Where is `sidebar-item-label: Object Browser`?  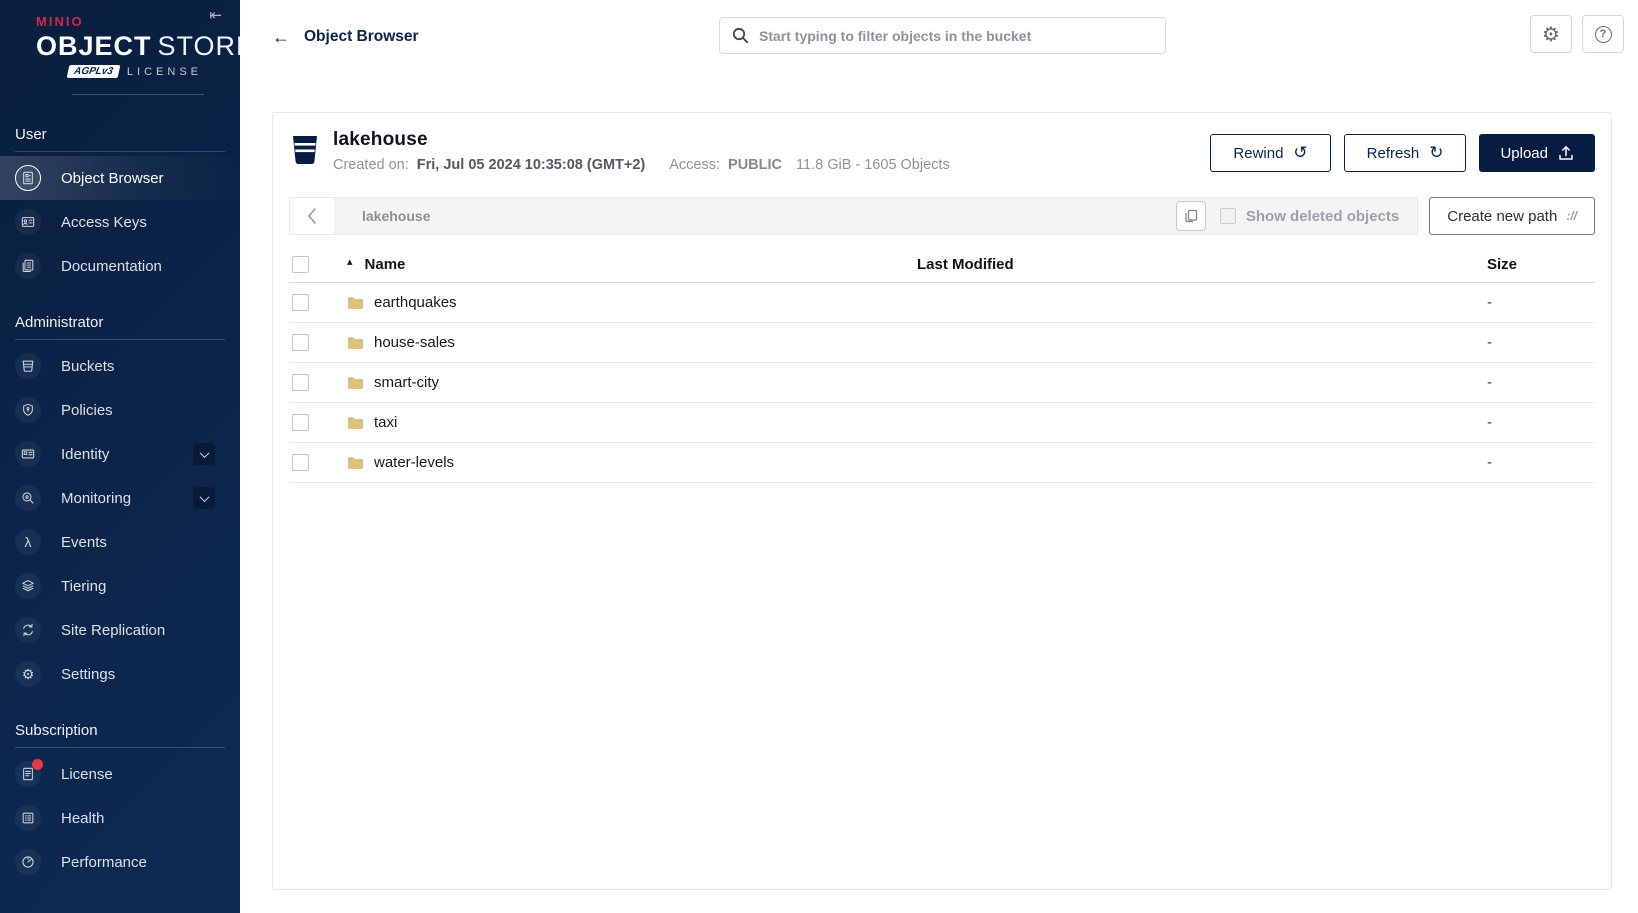 sidebar-item-label: Object Browser is located at coordinates (112, 178).